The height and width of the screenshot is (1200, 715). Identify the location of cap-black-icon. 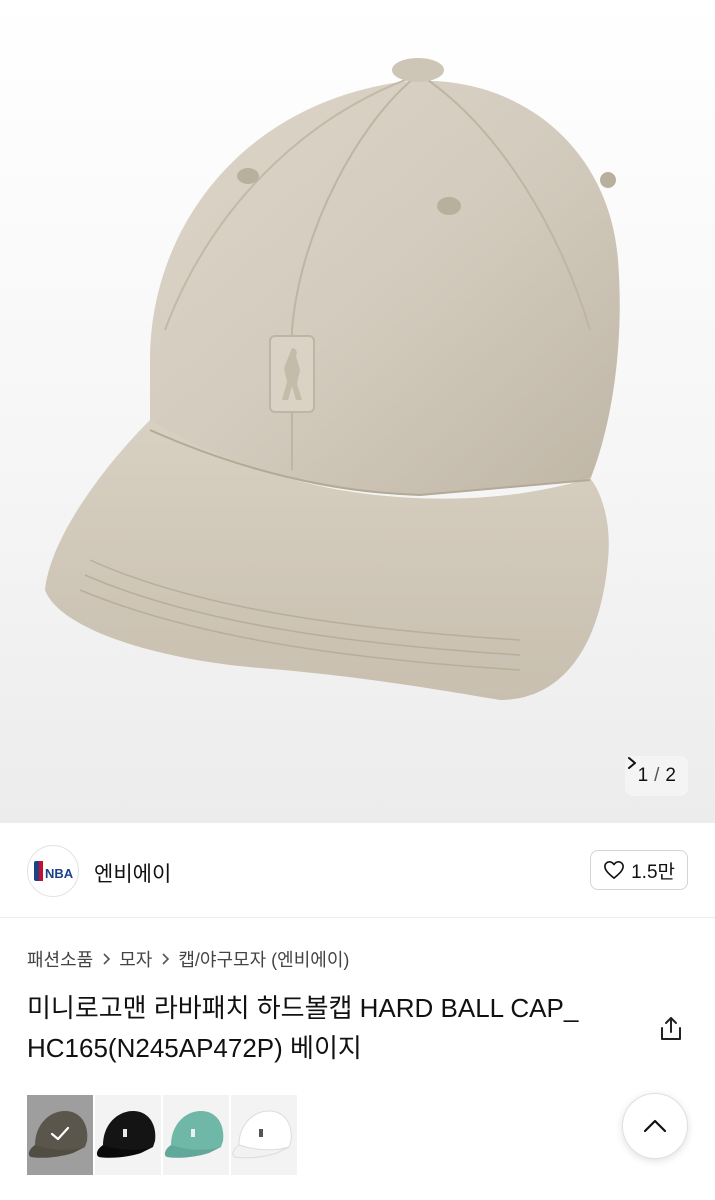
(126, 1134).